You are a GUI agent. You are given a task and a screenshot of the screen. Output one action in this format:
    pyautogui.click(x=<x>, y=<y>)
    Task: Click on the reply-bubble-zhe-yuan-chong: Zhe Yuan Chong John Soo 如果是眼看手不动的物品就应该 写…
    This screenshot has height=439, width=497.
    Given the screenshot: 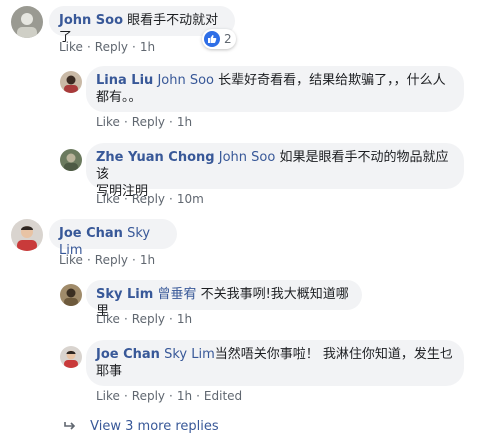 What is the action you would take?
    pyautogui.click(x=275, y=171)
    